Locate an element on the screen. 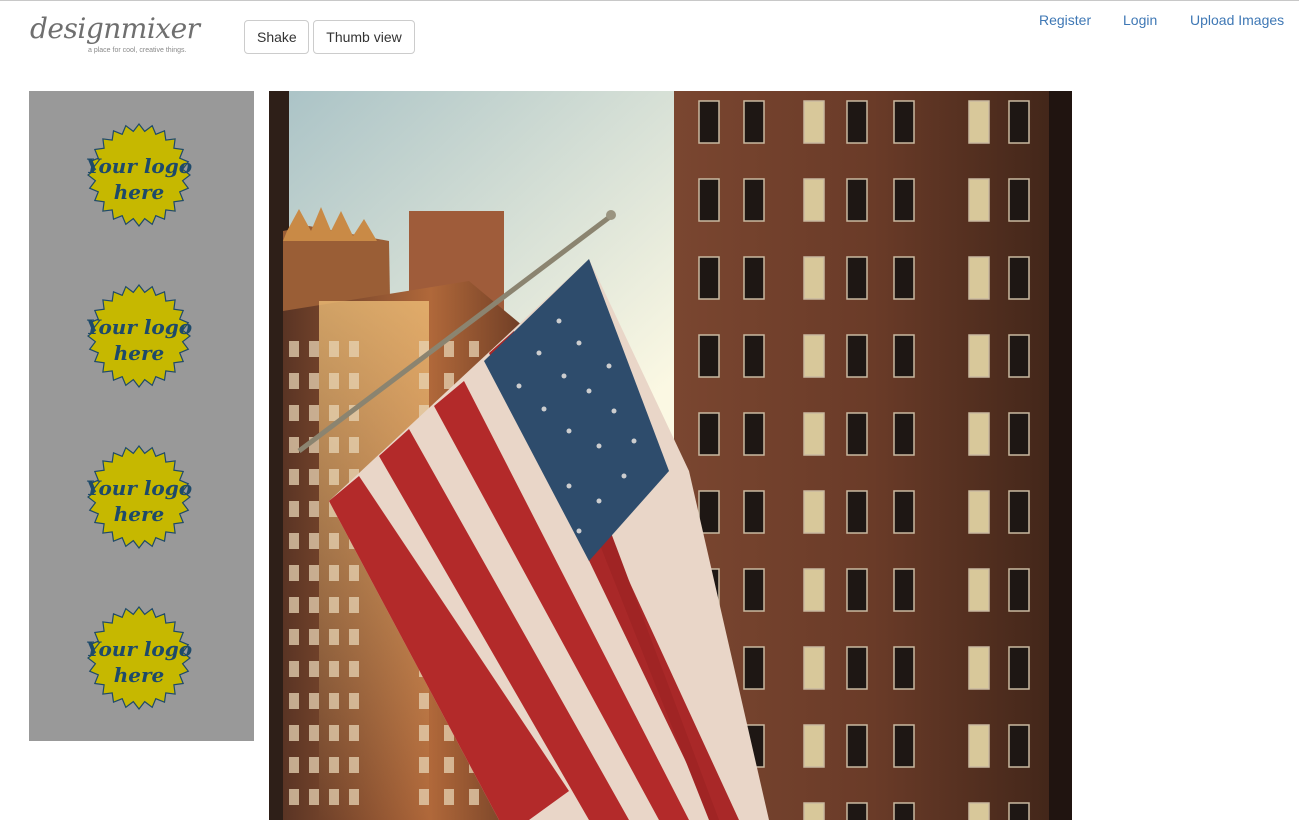 This screenshot has height=820, width=1299. shake-button: Shake is located at coordinates (276, 37).